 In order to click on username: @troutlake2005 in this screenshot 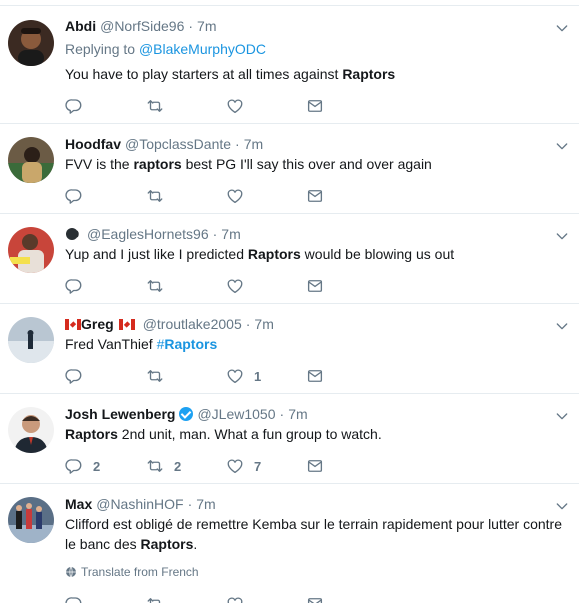, I will do `click(192, 324)`.